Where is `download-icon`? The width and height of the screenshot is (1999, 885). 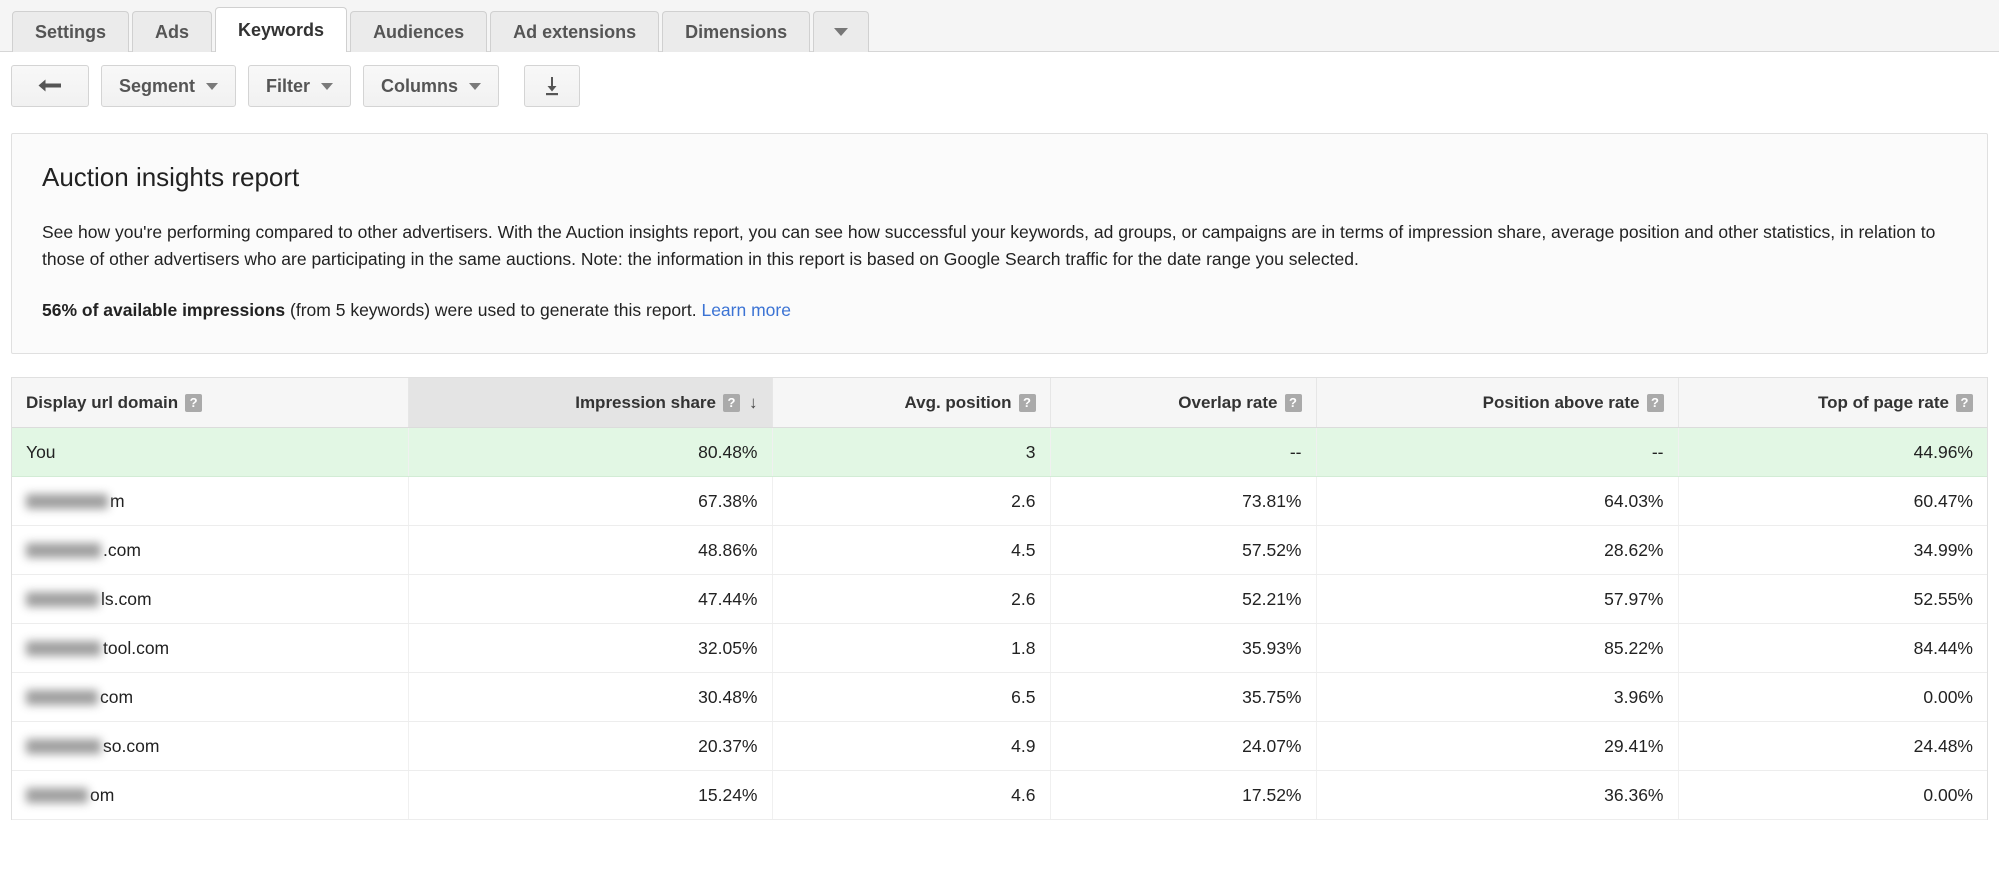
download-icon is located at coordinates (552, 86).